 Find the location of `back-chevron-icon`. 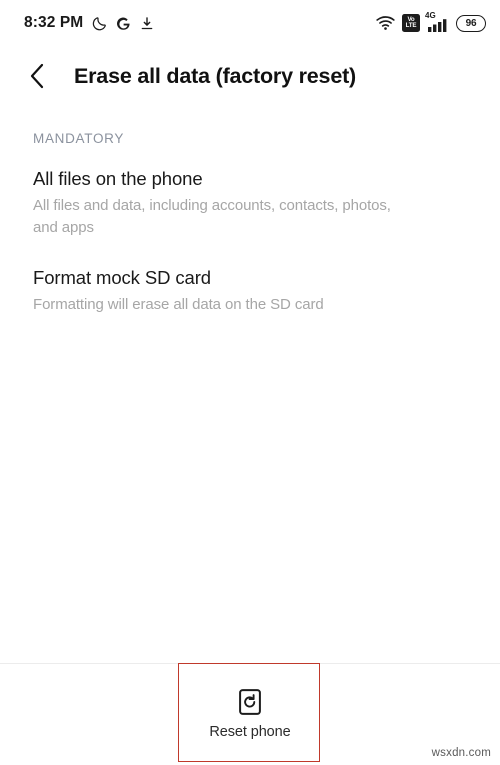

back-chevron-icon is located at coordinates (37, 76).